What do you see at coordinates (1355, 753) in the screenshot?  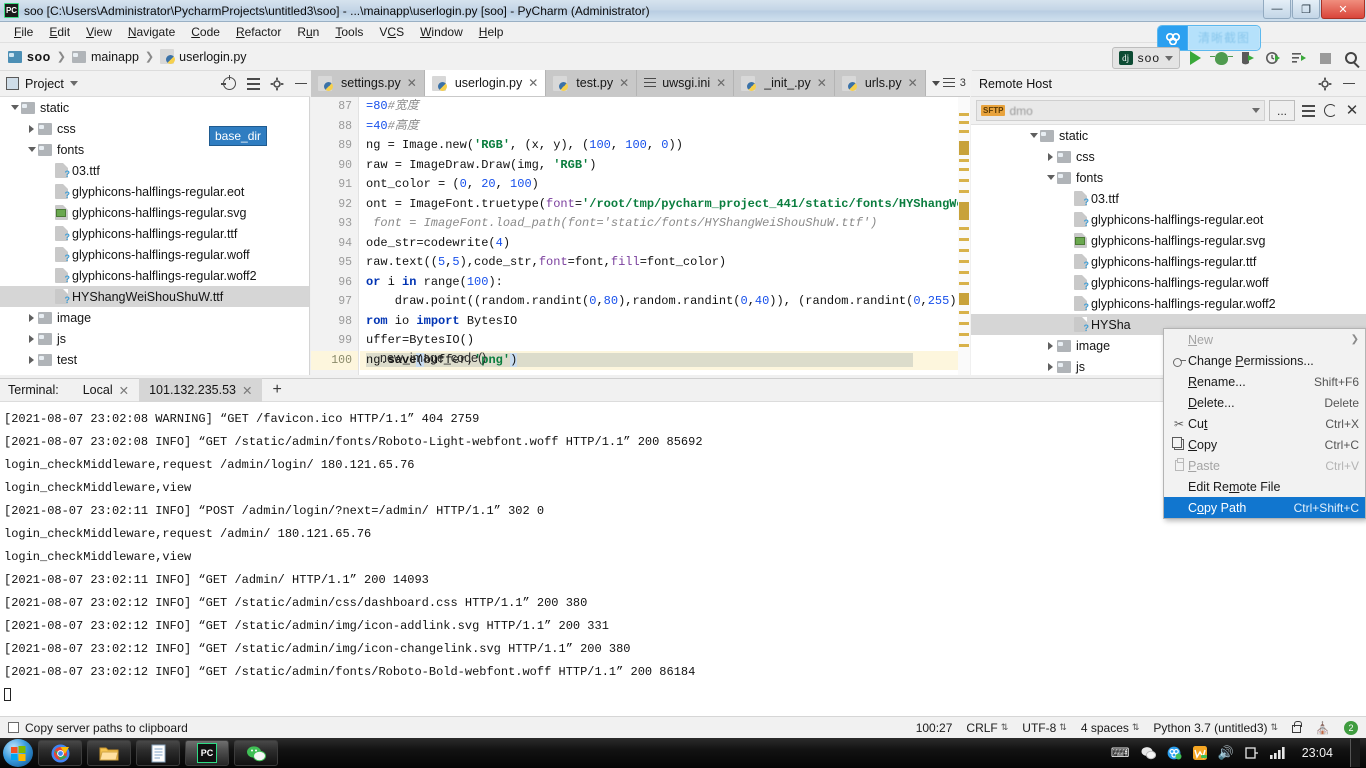 I see `show-desktop-button` at bounding box center [1355, 753].